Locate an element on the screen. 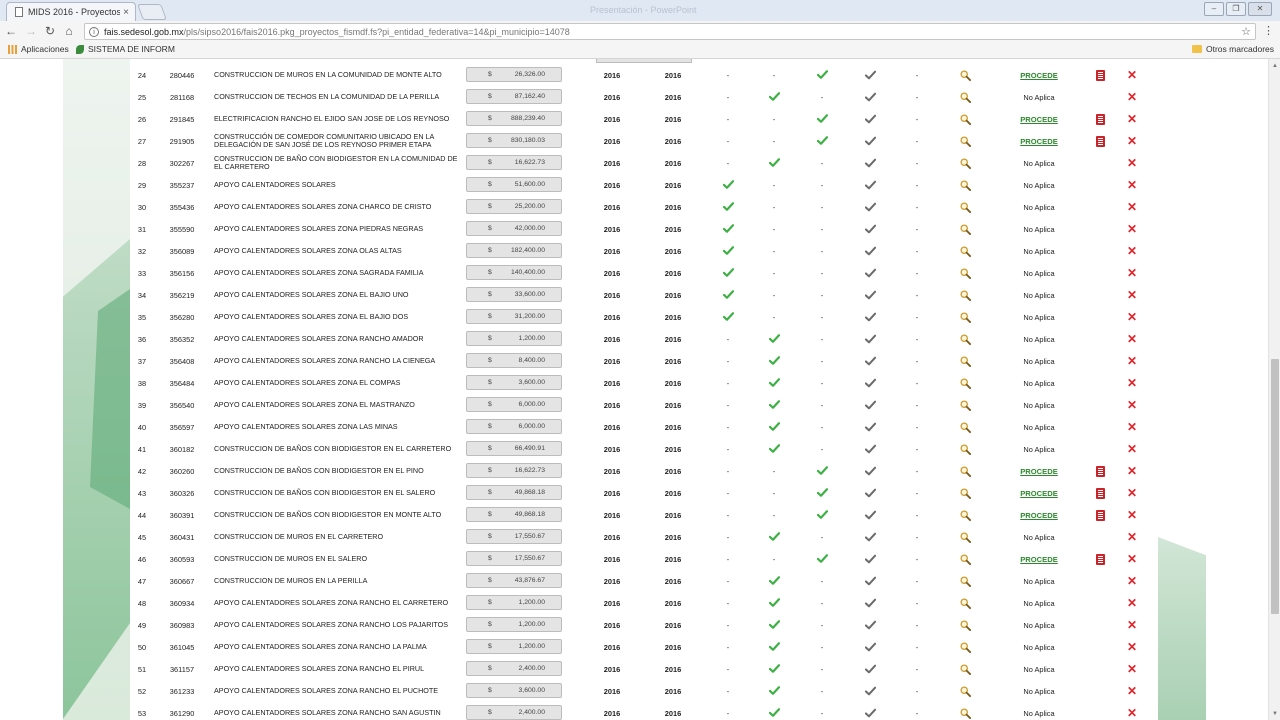 This screenshot has width=1280, height=720. info-icon: i is located at coordinates (94, 31).